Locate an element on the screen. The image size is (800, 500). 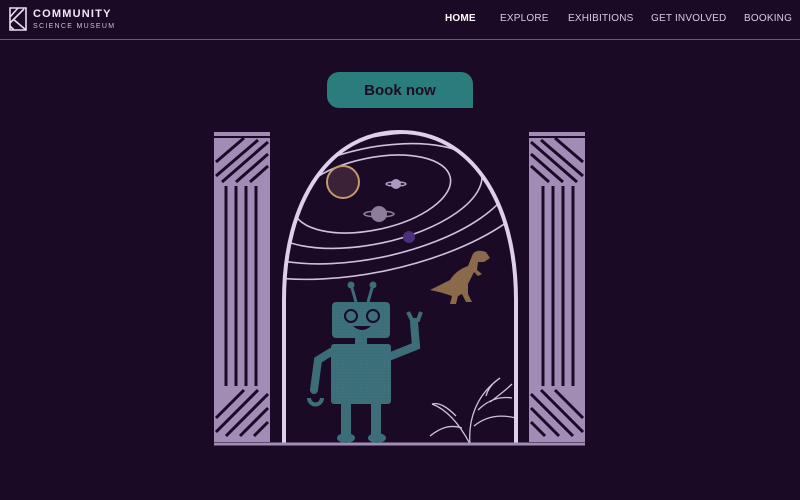
right-column-icon is located at coordinates (557, 287).